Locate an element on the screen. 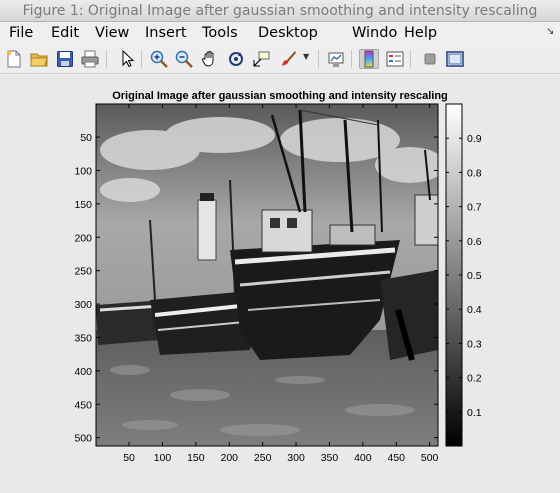  lighthouse is located at coordinates (207, 227).